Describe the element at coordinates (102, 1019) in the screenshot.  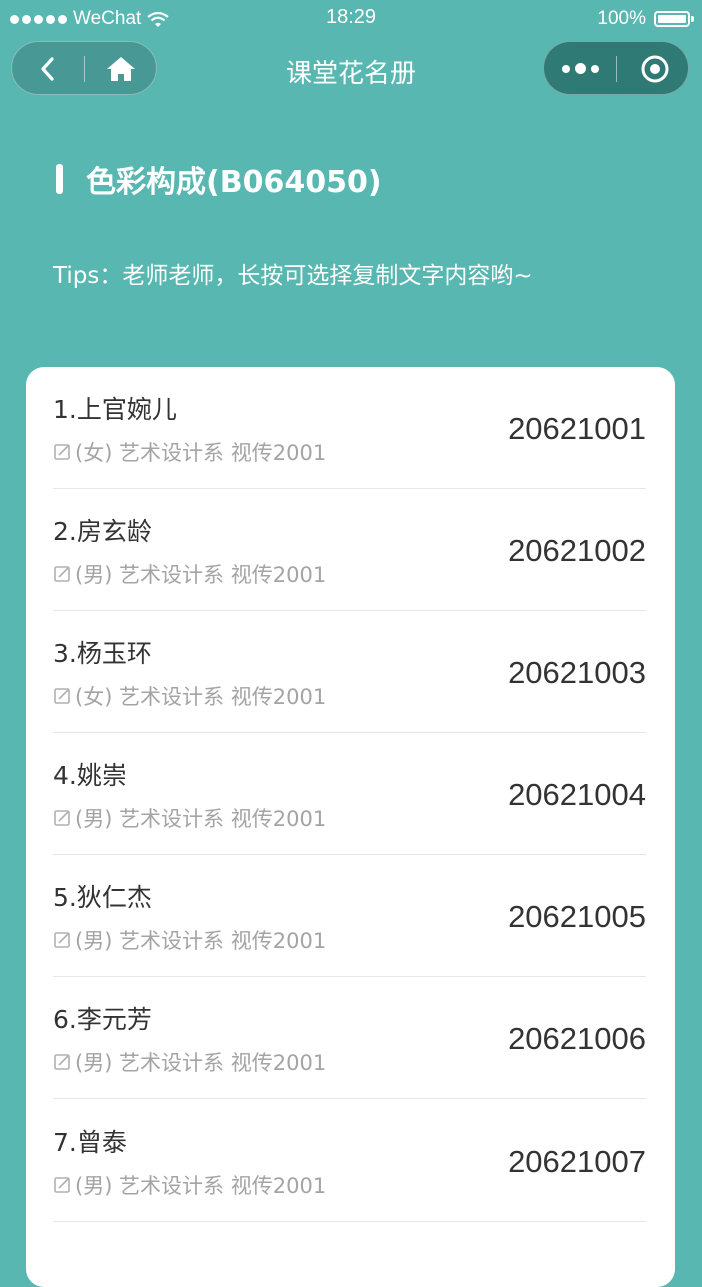
I see `student-name: 6.李元芳` at that location.